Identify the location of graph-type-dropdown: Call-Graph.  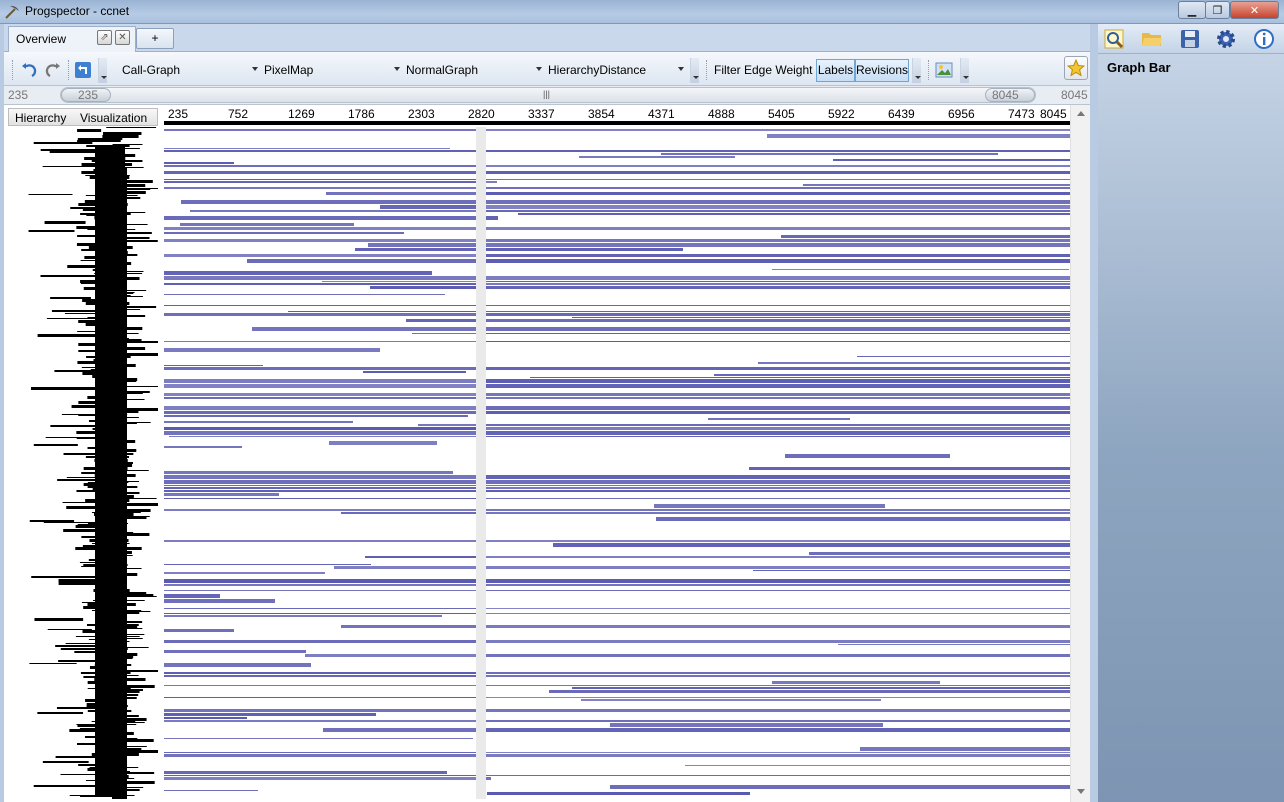
(190, 71).